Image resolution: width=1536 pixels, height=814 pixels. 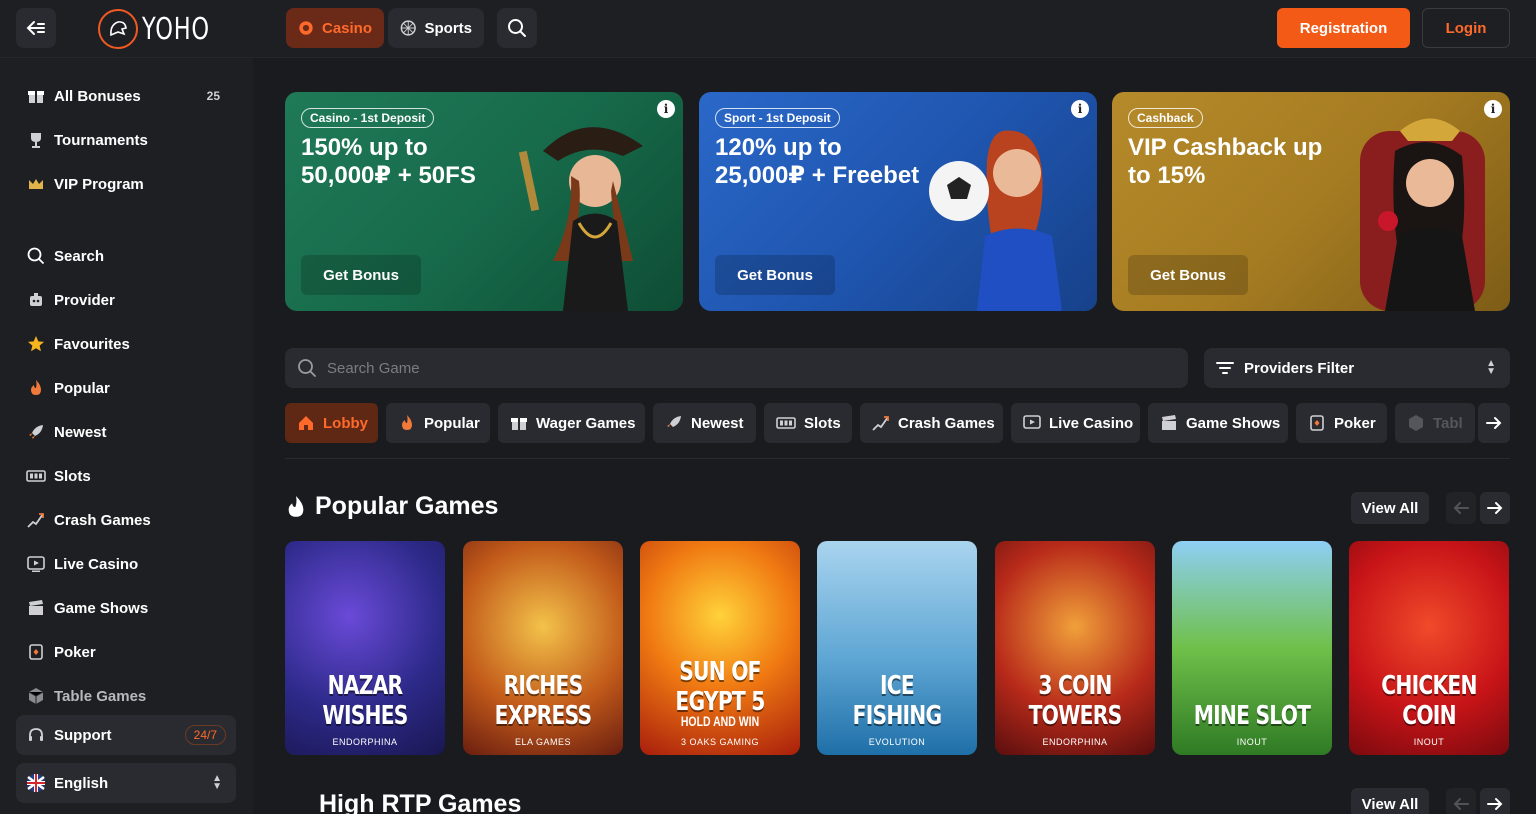 I want to click on sidebar-item-favourites: Favourites, so click(x=126, y=344).